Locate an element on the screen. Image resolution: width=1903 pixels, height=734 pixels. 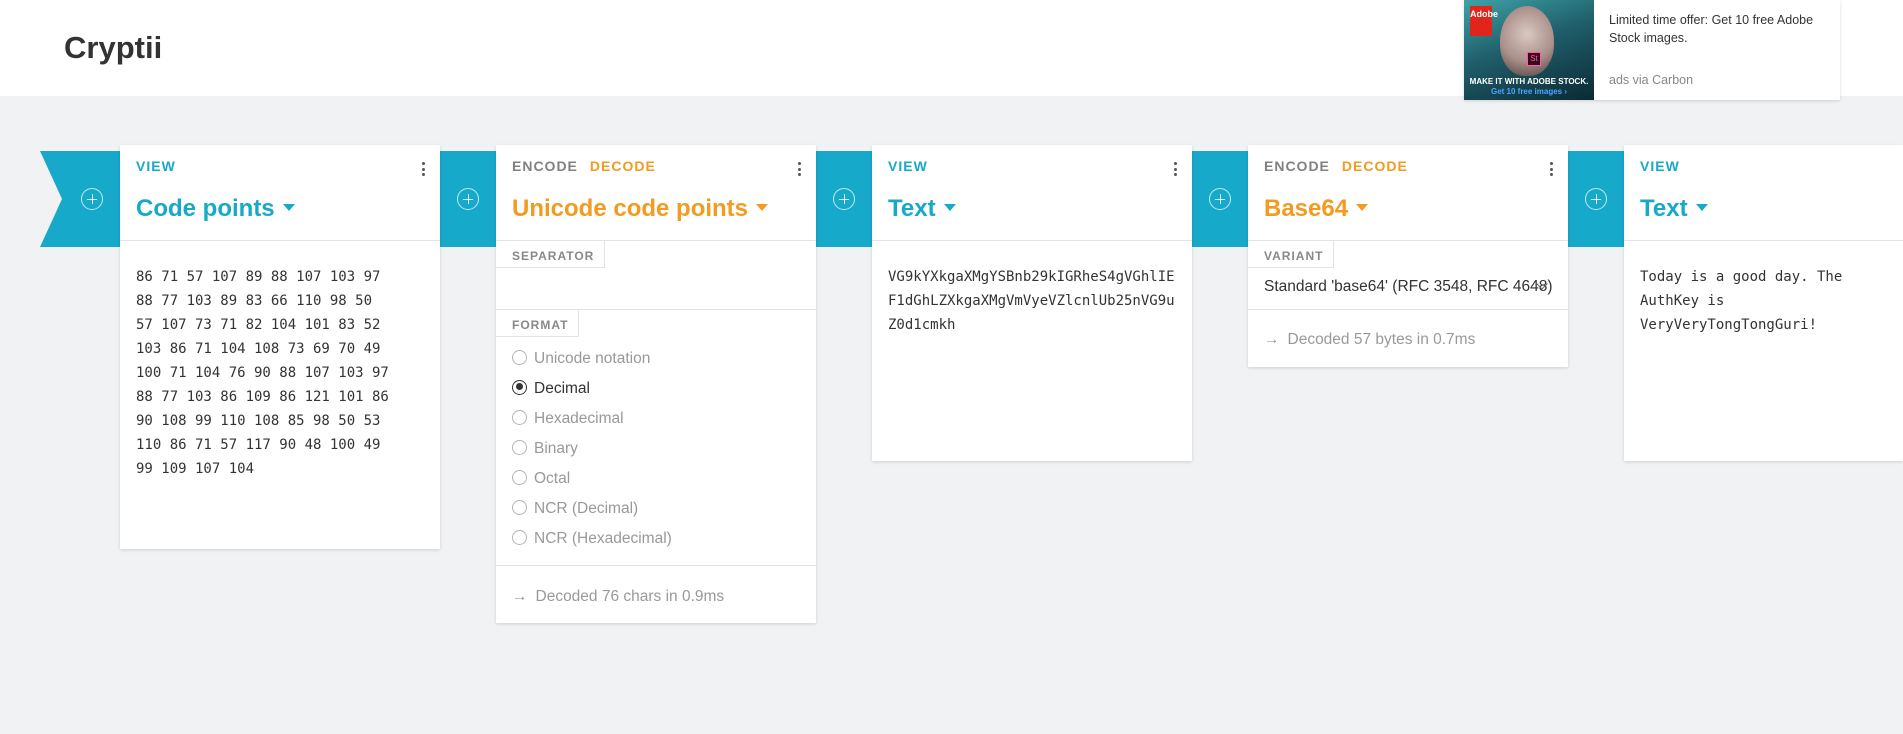
variant-select: Standard 'base64' (RFC 3548, RFC 4648) is located at coordinates (1409, 287).